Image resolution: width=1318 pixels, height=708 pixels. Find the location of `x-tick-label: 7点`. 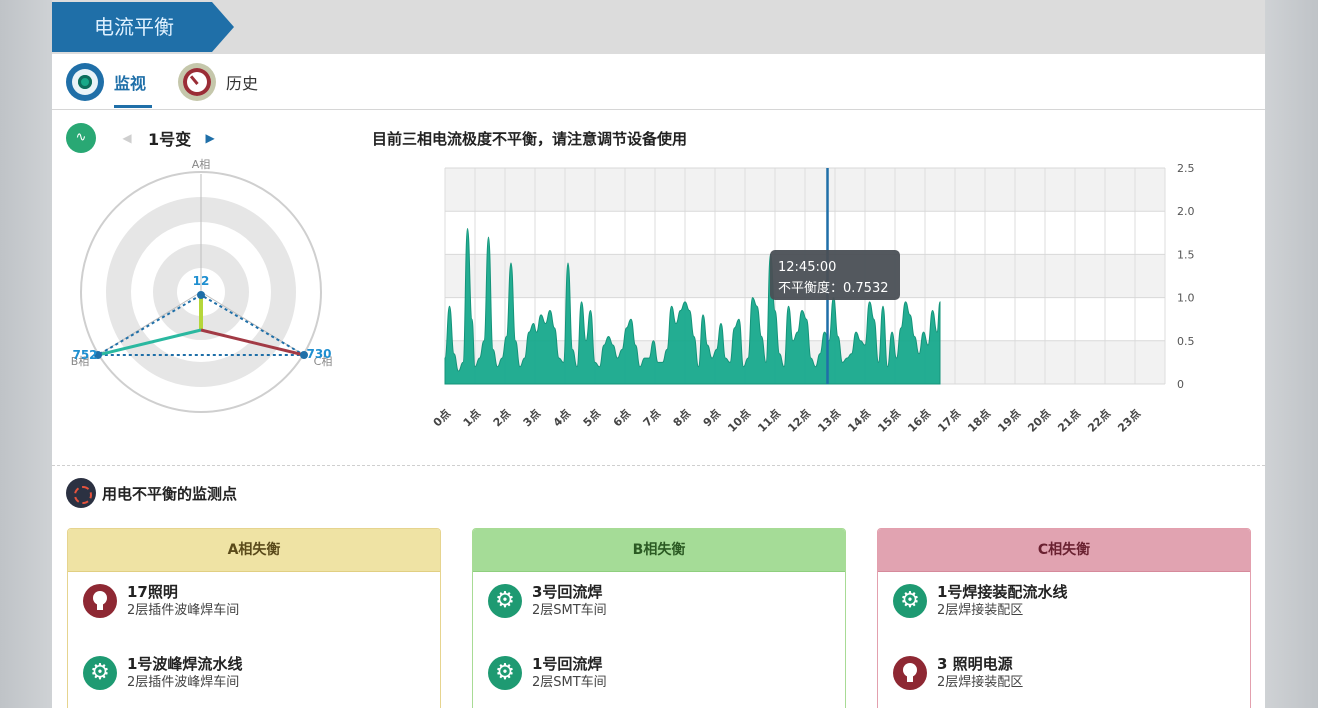

x-tick-label: 7点 is located at coordinates (651, 417).